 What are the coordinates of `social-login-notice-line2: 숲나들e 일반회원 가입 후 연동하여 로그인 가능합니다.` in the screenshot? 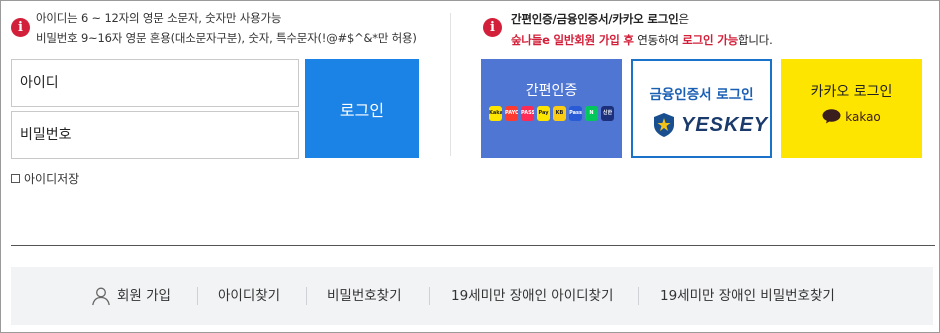 It's located at (642, 40).